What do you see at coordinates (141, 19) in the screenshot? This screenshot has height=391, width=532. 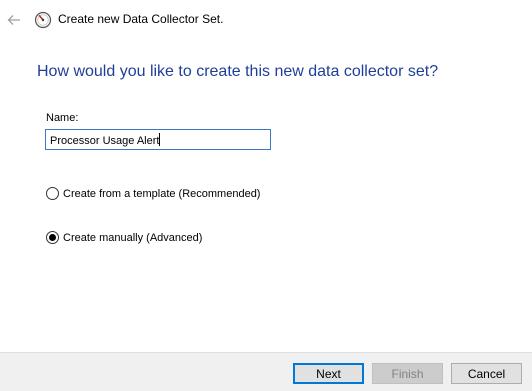 I see `window-title: Create new Data Collector Set.` at bounding box center [141, 19].